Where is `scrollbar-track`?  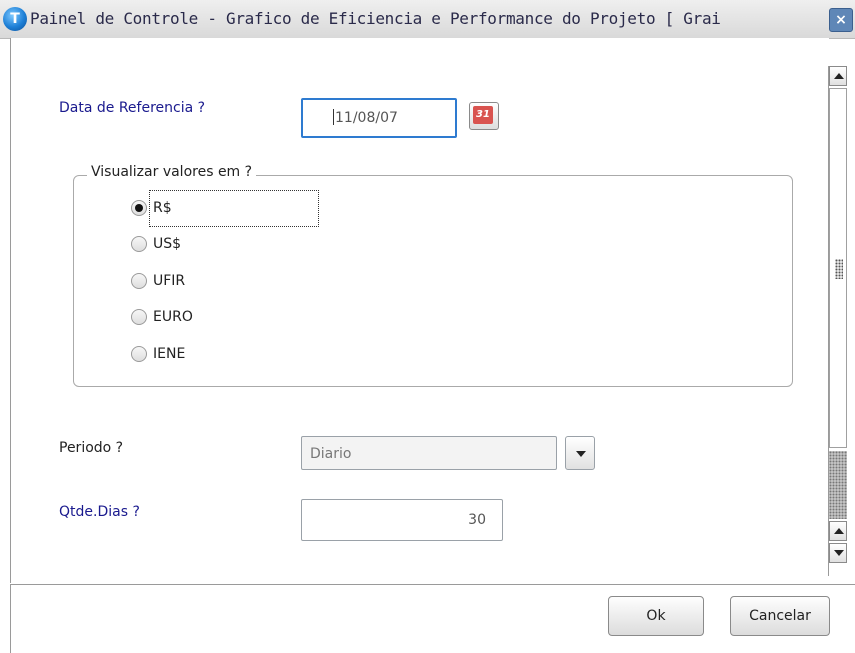 scrollbar-track is located at coordinates (838, 485).